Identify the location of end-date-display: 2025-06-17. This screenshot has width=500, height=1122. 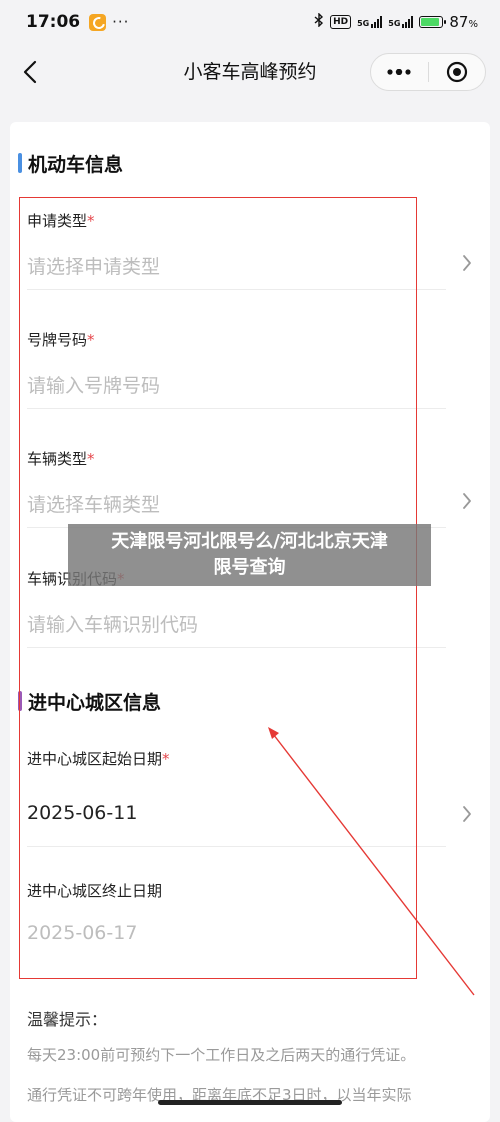
(82, 933).